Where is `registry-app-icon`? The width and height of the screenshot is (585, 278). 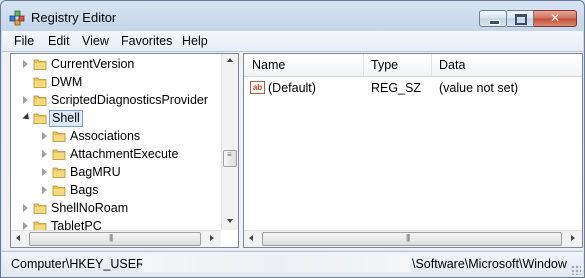 registry-app-icon is located at coordinates (17, 18).